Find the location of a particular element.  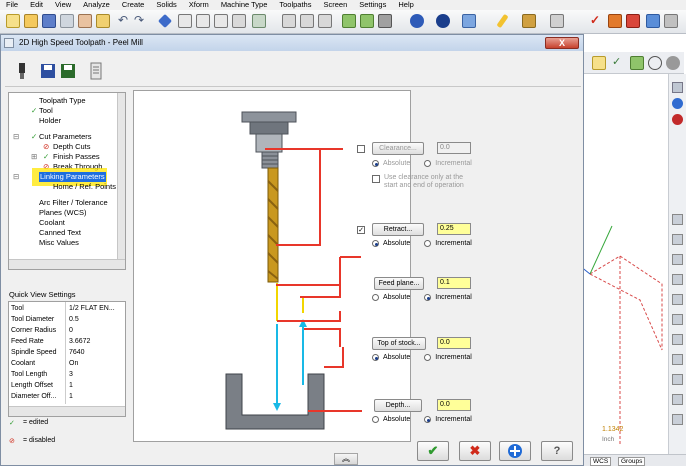

fit-icon is located at coordinates (239, 21).